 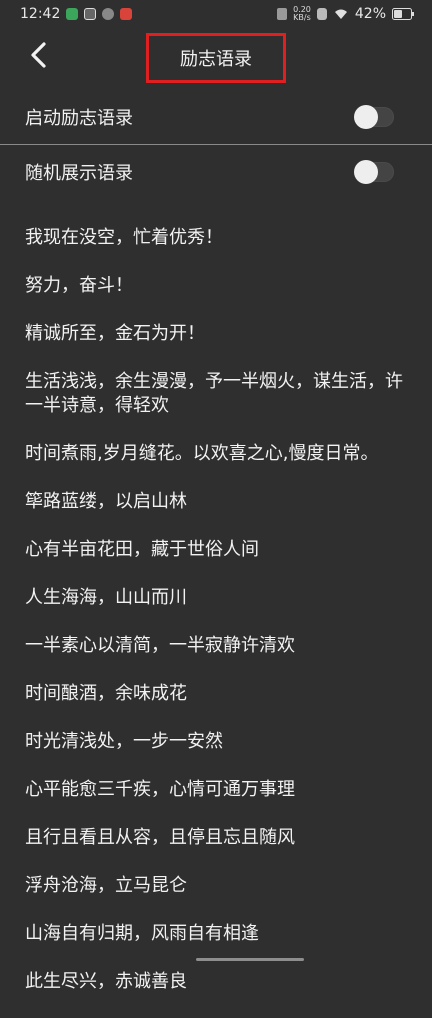 What do you see at coordinates (221, 454) in the screenshot?
I see `quote-item: 时间煮雨,岁月缝花。以欢喜之心,慢度日常。` at bounding box center [221, 454].